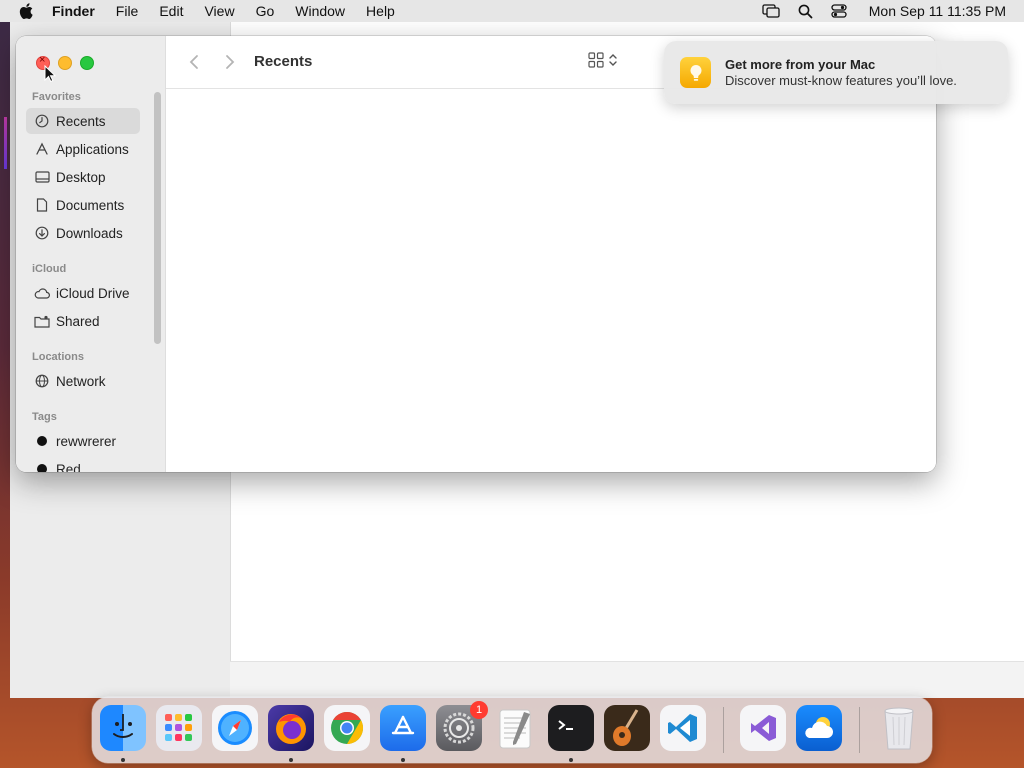 The image size is (1024, 768). I want to click on zoom-button, so click(87, 63).